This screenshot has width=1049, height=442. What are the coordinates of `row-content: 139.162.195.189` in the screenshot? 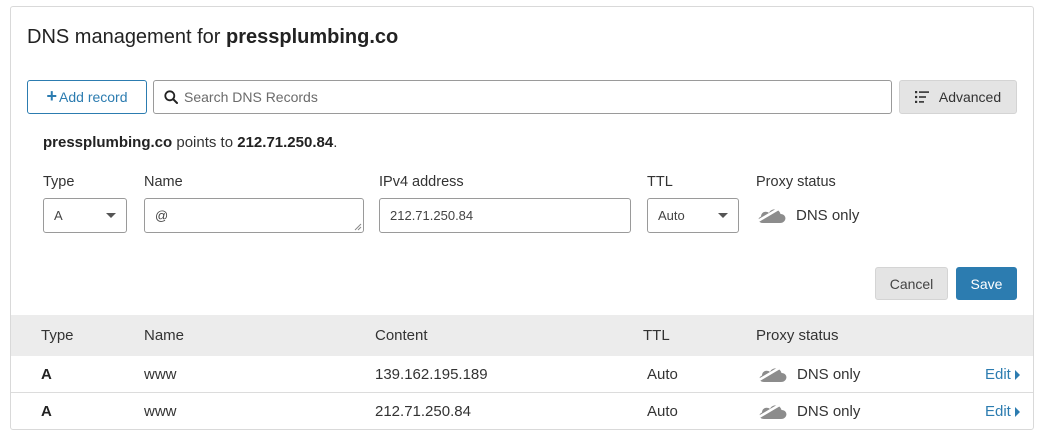 It's located at (431, 374).